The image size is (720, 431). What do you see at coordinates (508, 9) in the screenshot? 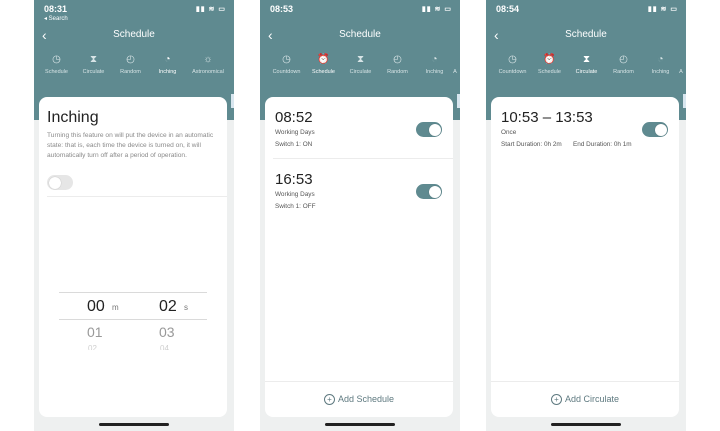
I see `status-time: 08:54` at bounding box center [508, 9].